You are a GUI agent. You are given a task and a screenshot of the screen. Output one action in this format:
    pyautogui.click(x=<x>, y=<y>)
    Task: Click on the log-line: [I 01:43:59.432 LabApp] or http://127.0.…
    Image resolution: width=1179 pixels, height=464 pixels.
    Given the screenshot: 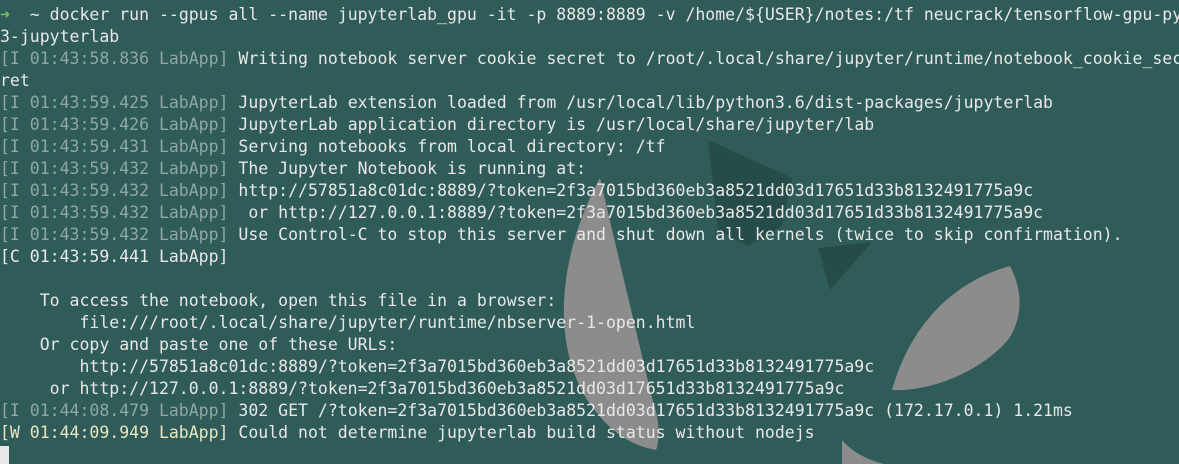 What is the action you would take?
    pyautogui.click(x=589, y=213)
    